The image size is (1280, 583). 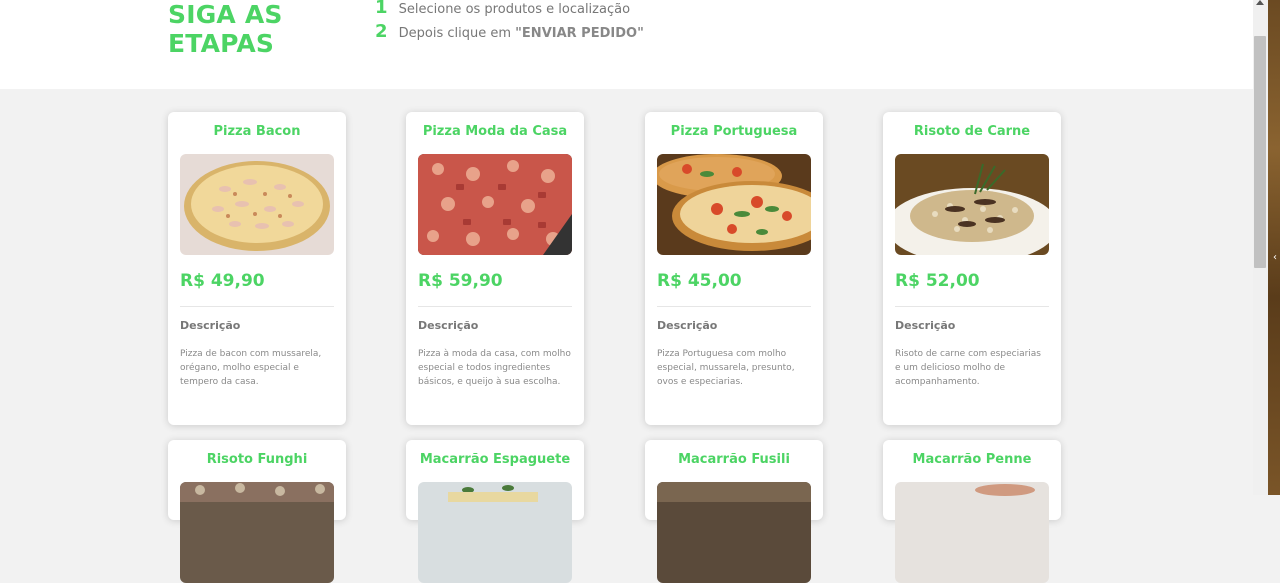 I want to click on step-2: 2 Depois clique em "ENVIAR PEDIDO", so click(x=509, y=31).